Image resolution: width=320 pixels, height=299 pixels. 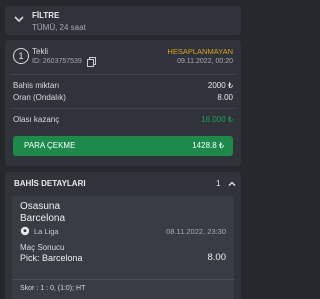 I want to click on match-date: 08.11.2022, 23:30, so click(x=196, y=231).